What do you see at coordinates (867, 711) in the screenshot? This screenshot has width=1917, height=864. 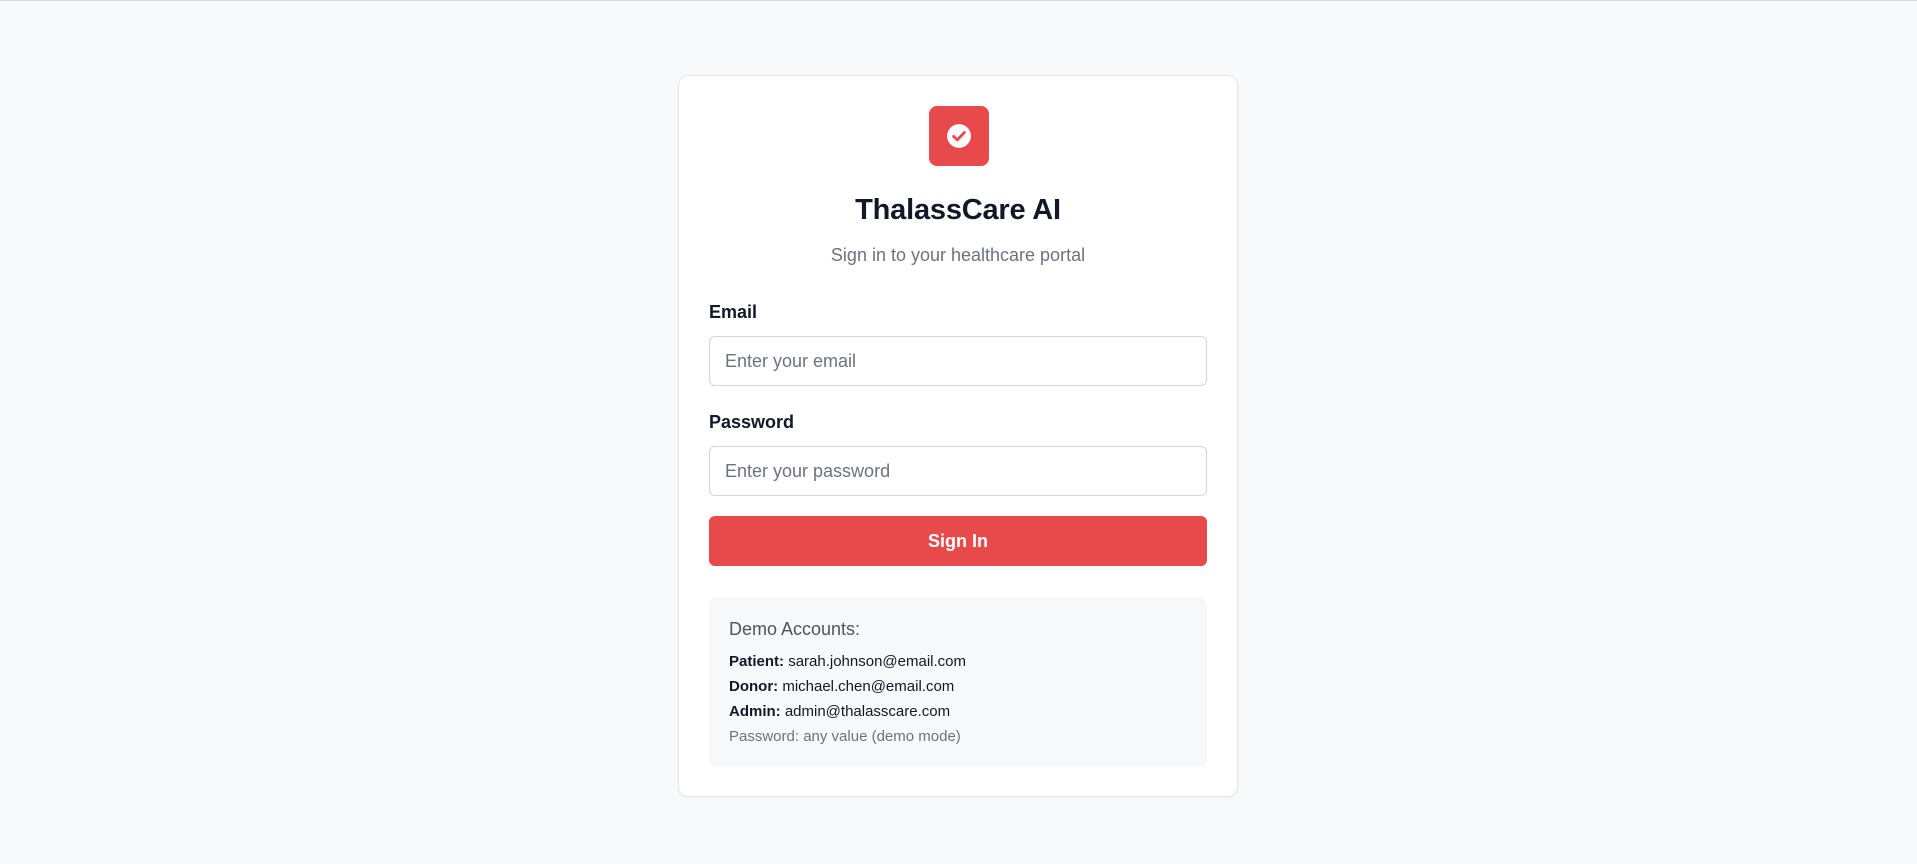 I see `demo-account-email: admin@thalasscare.com` at bounding box center [867, 711].